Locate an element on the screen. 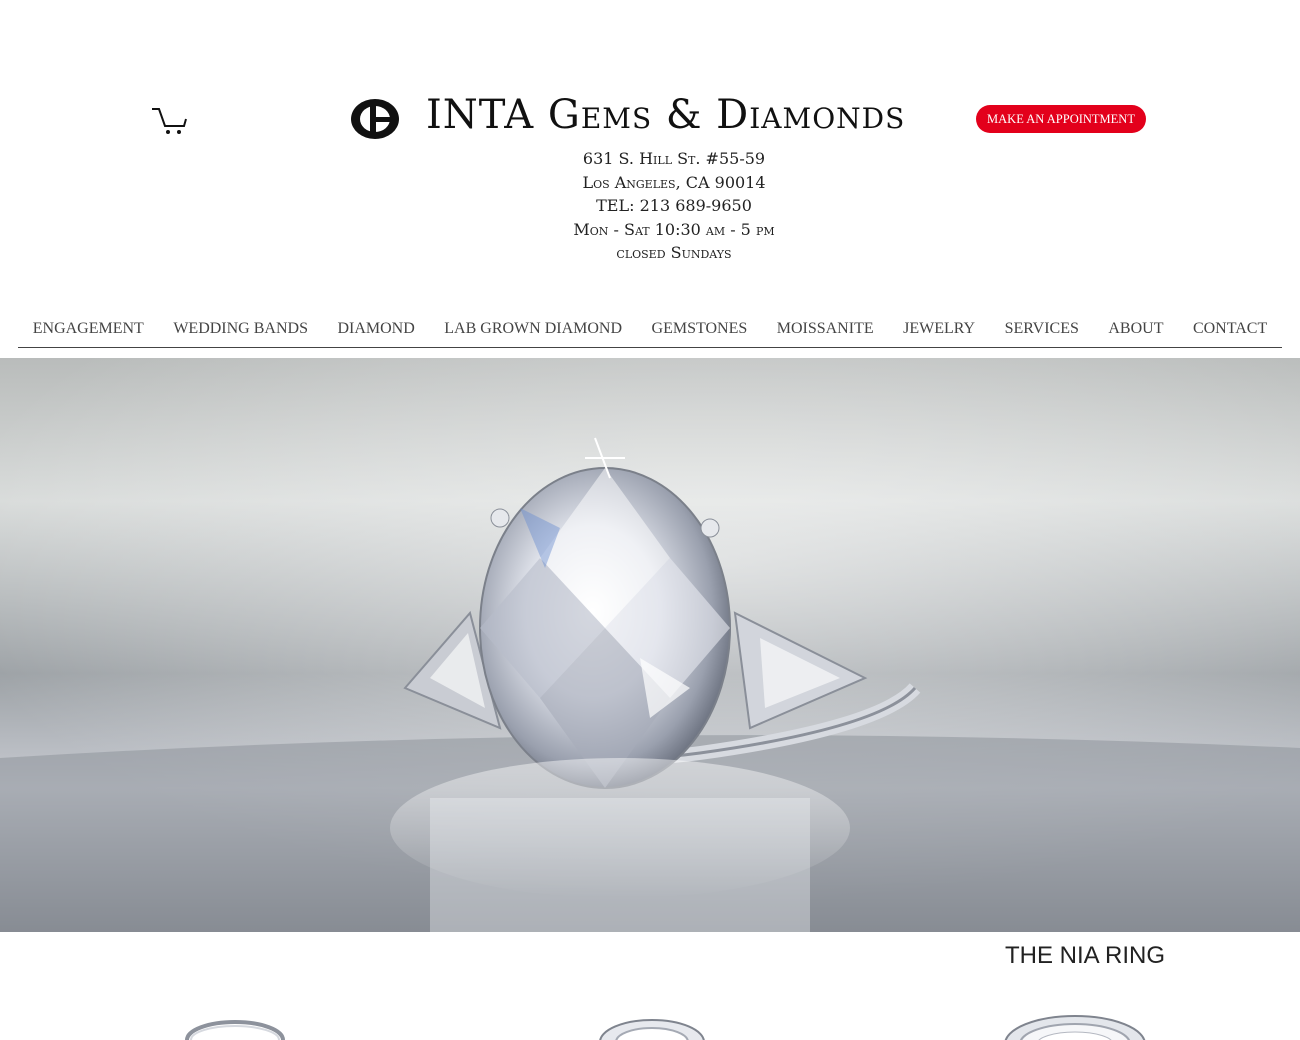  nav-item-lab-grown-diamond: LAB GROWN DIAMOND is located at coordinates (533, 329).